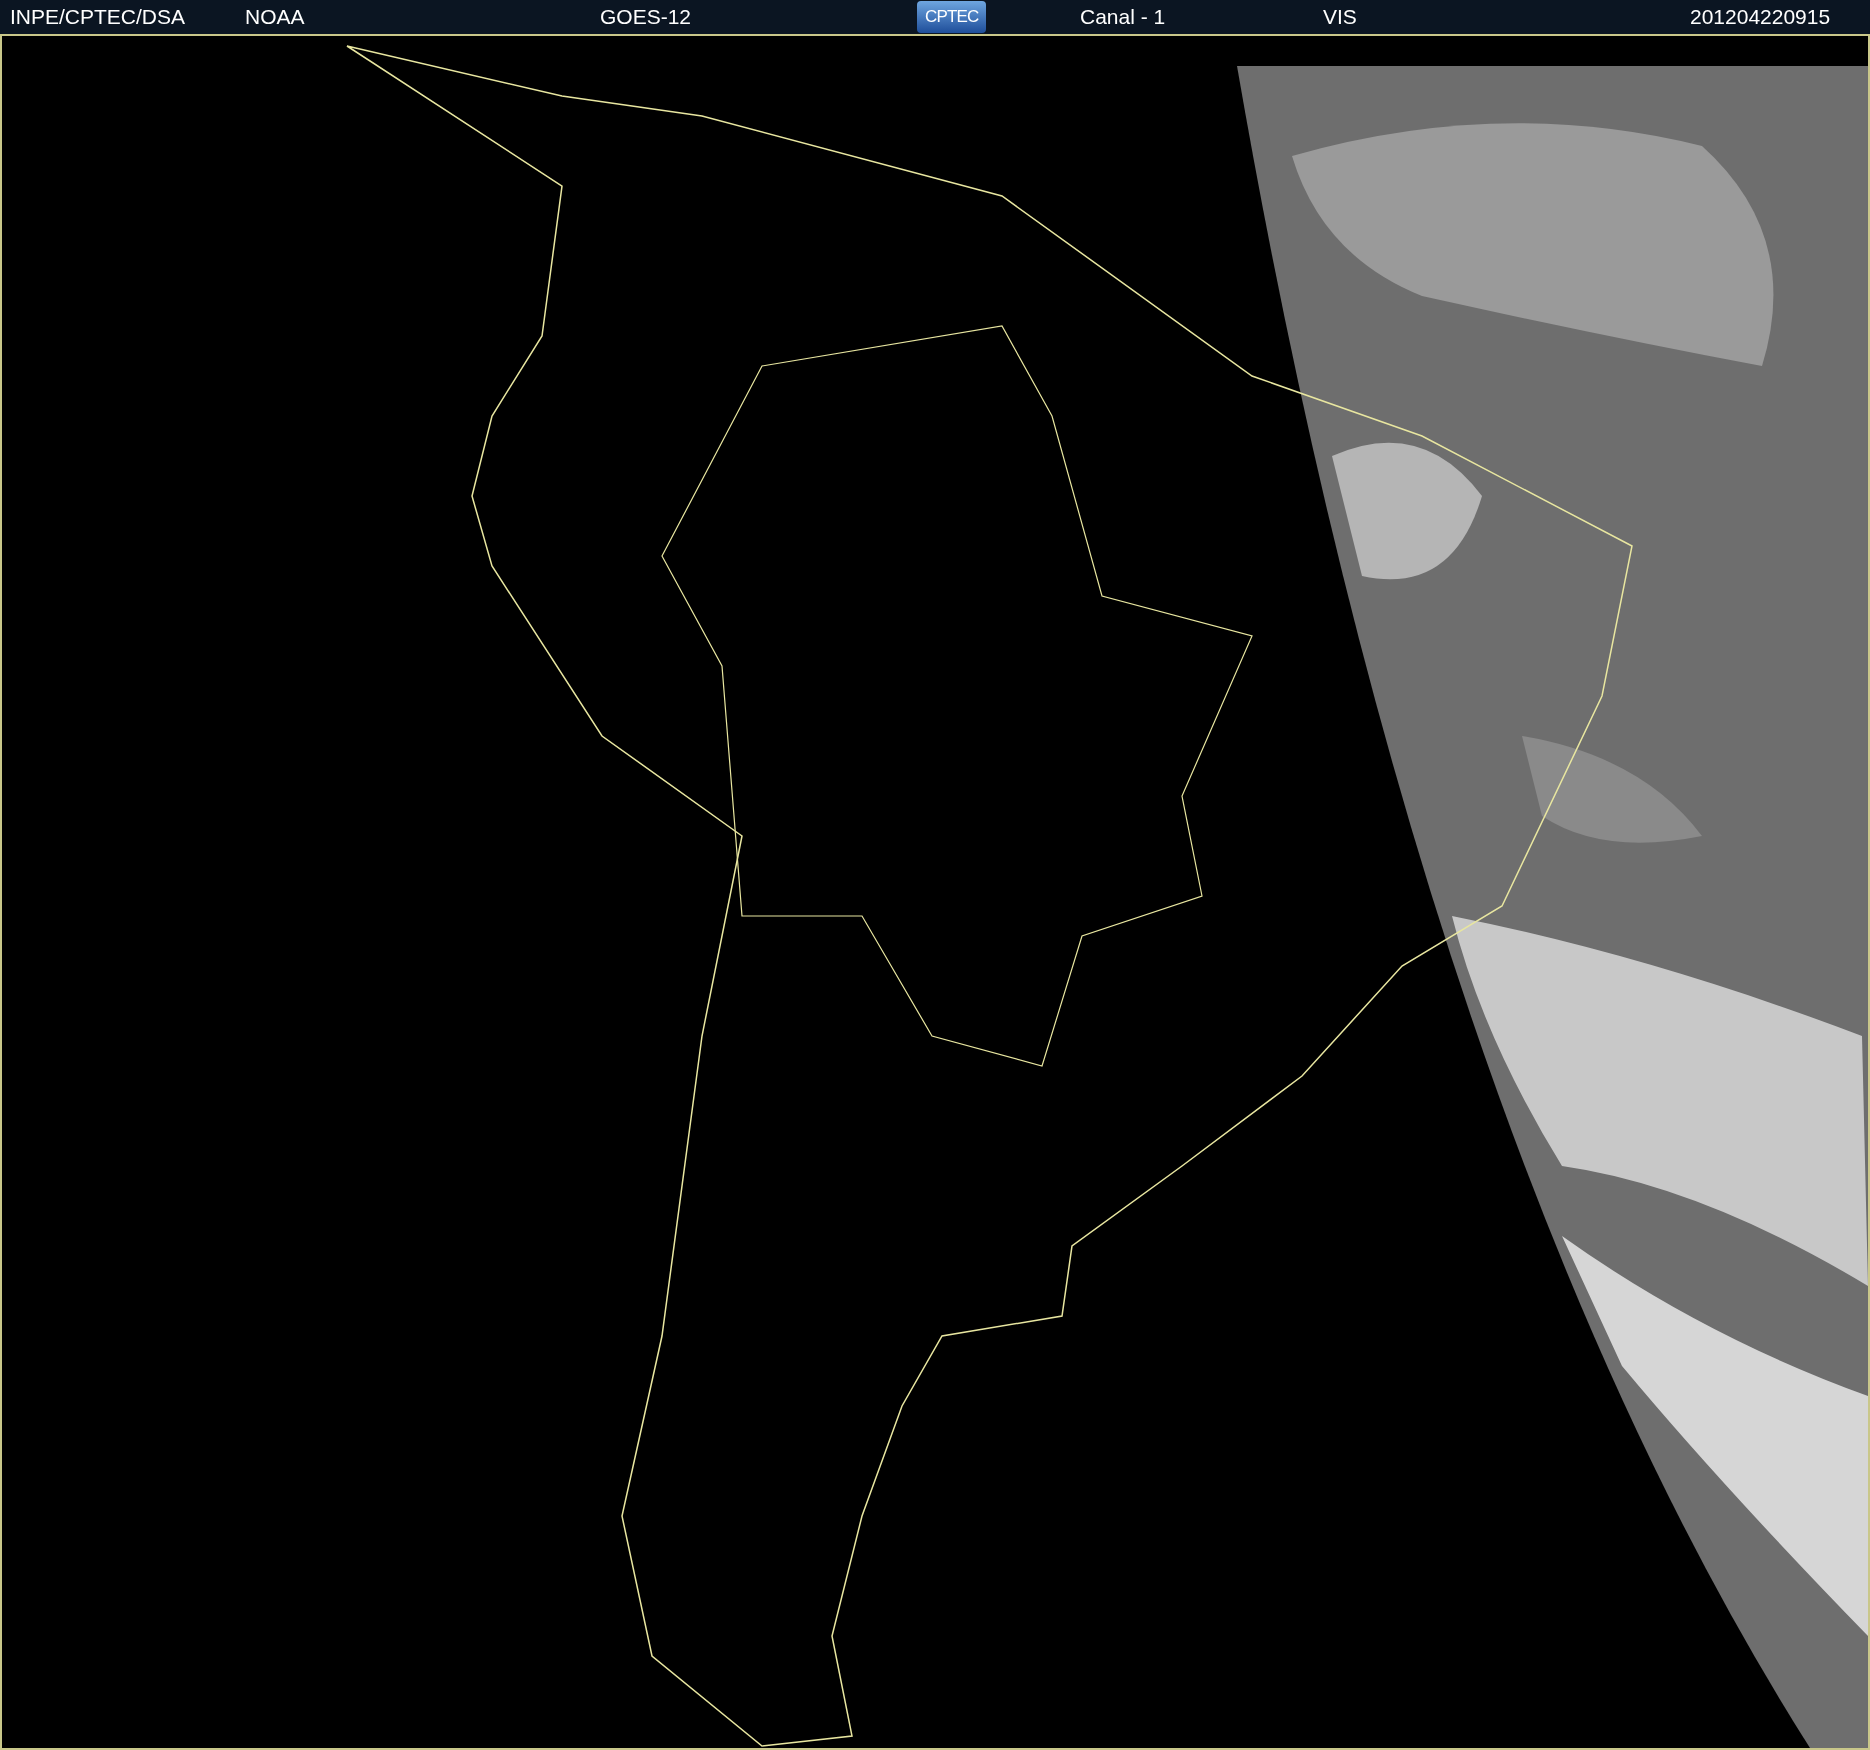  What do you see at coordinates (1340, 17) in the screenshot?
I see `header-label: VIS` at bounding box center [1340, 17].